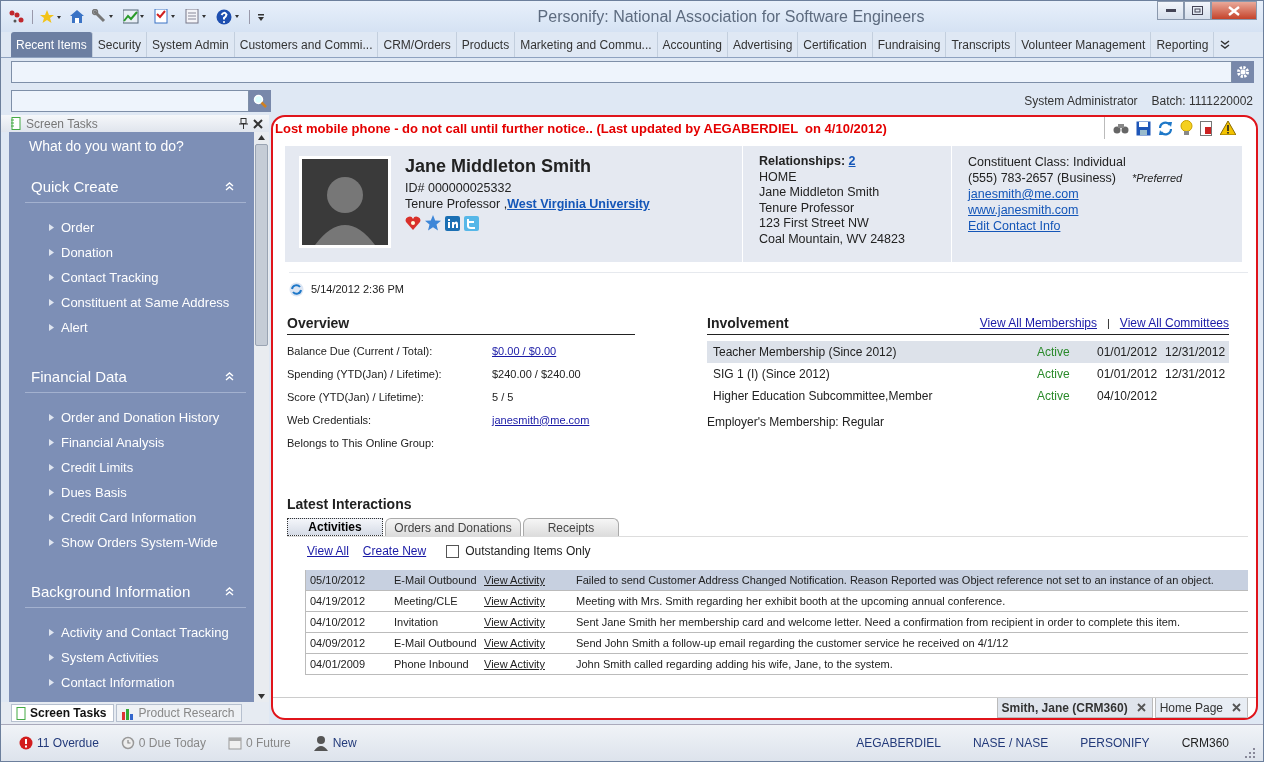 The image size is (1264, 762). What do you see at coordinates (127, 713) in the screenshot?
I see `bar-chart-icon` at bounding box center [127, 713].